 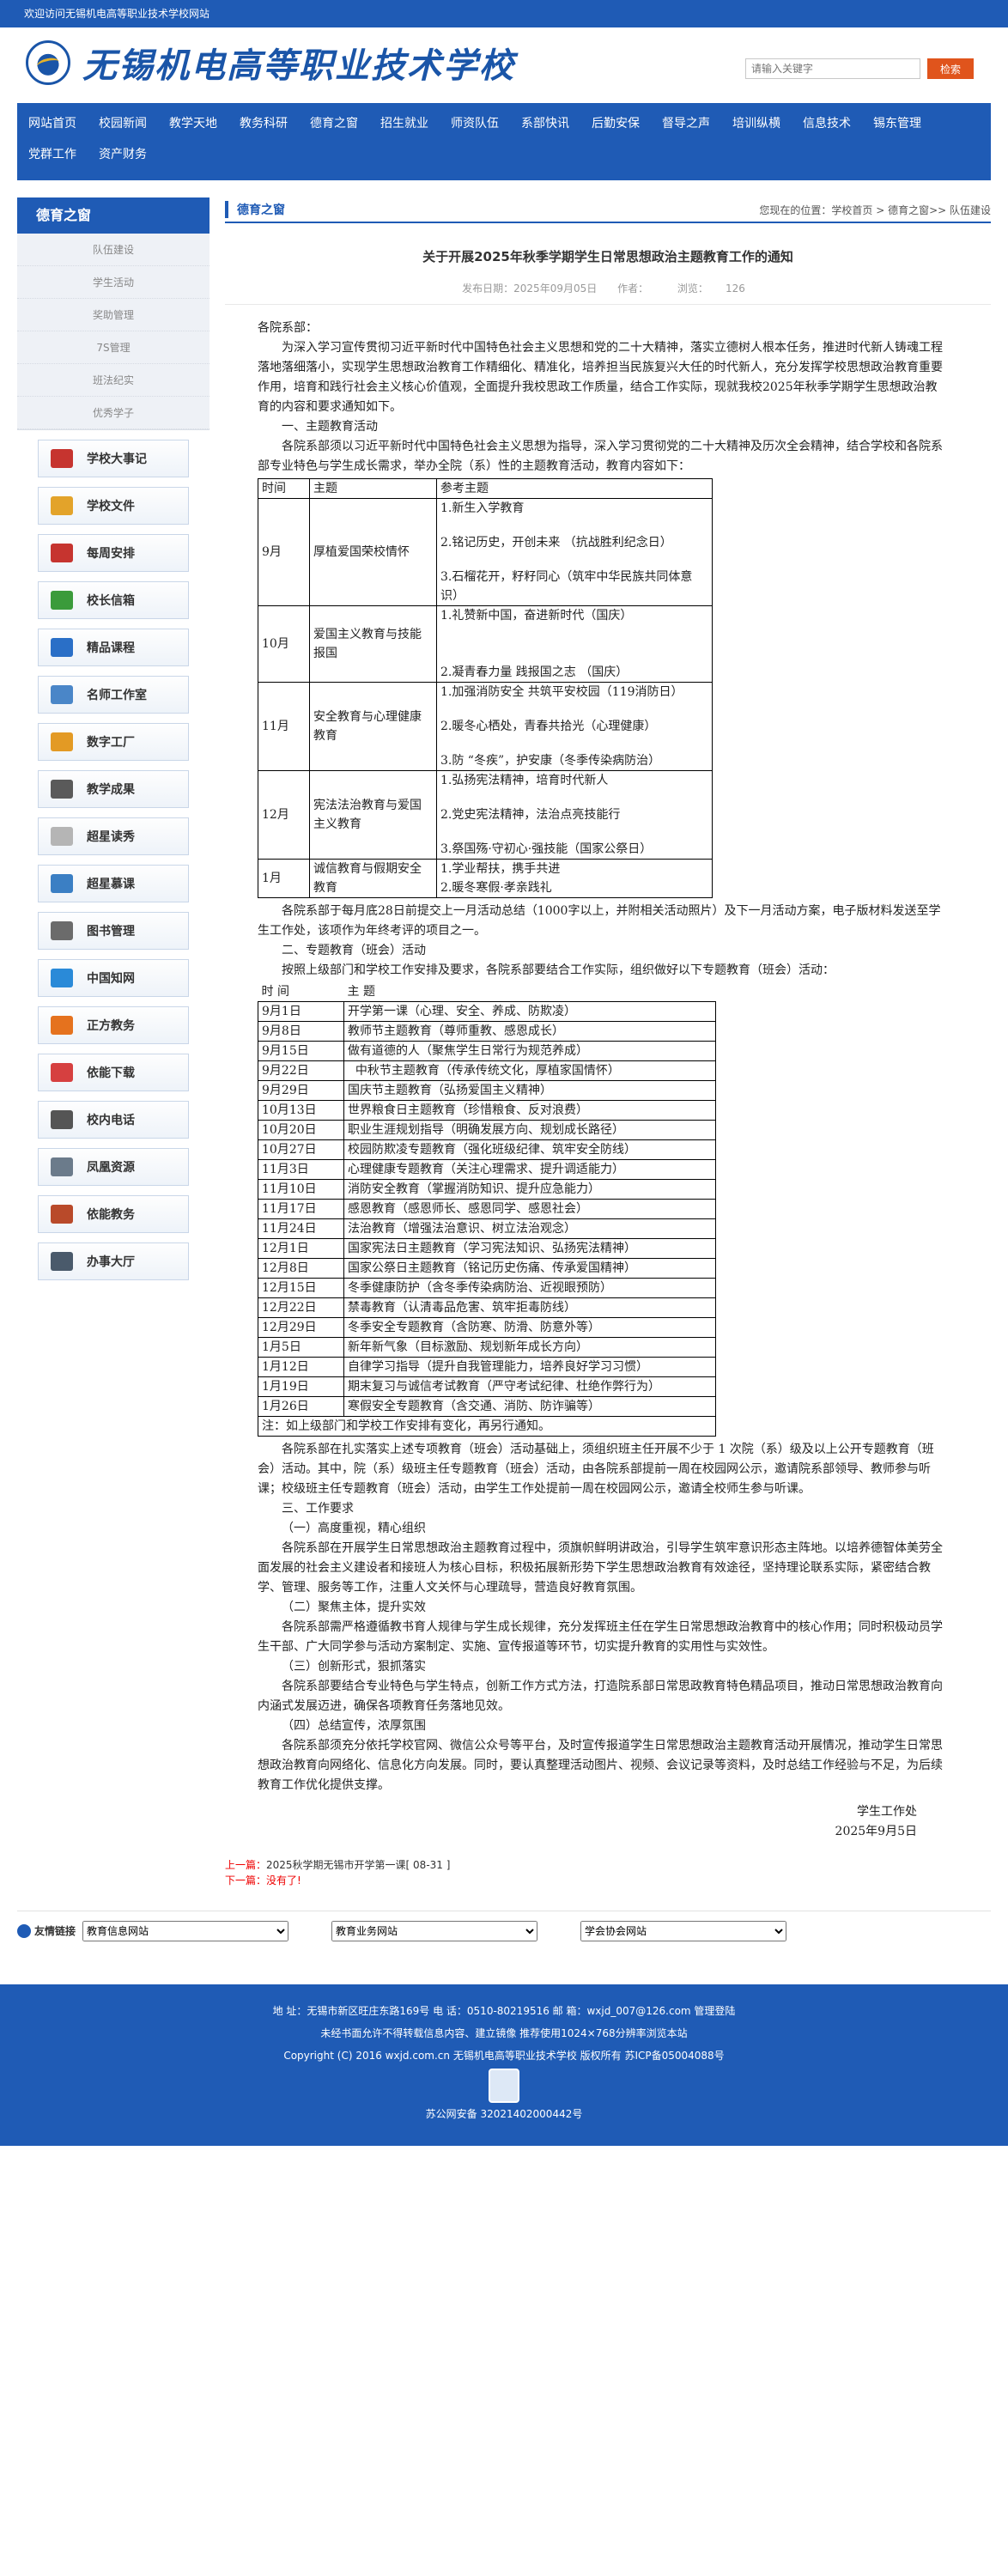 I want to click on date-cell: 1月12日, so click(x=301, y=1367).